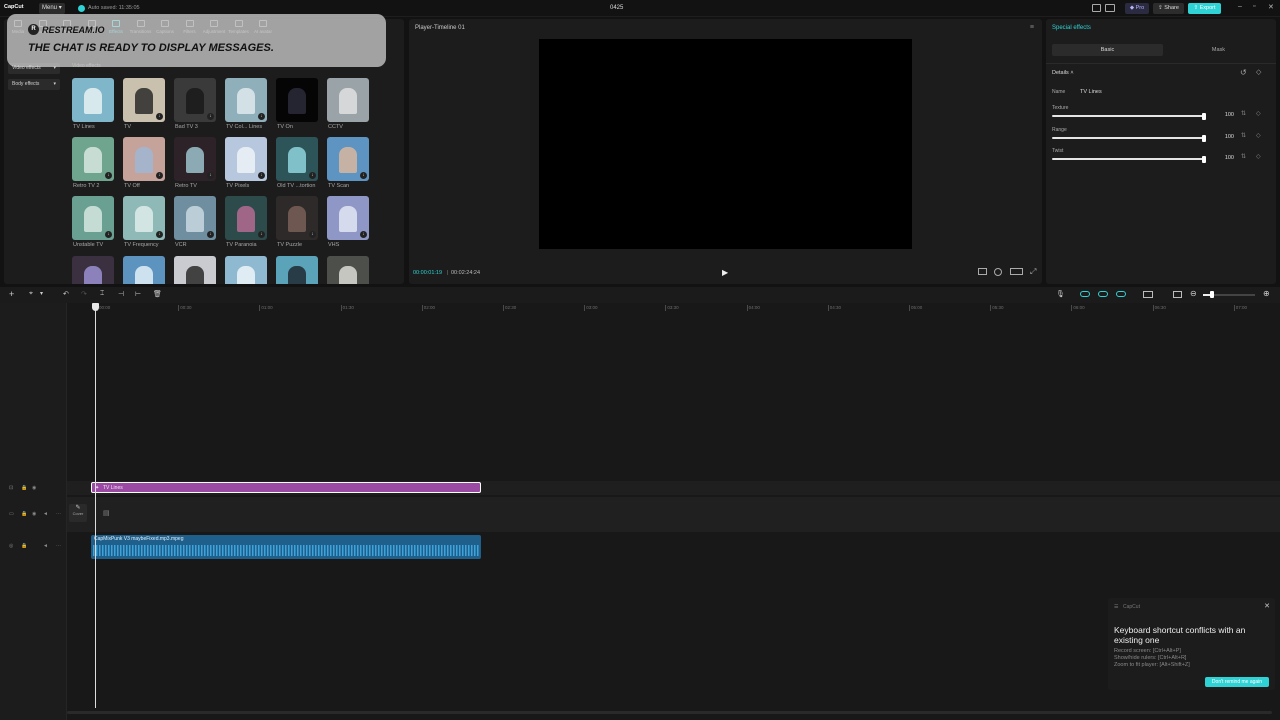 The image size is (1280, 720). What do you see at coordinates (1032, 27) in the screenshot?
I see `player-menu-icon: ≡` at bounding box center [1032, 27].